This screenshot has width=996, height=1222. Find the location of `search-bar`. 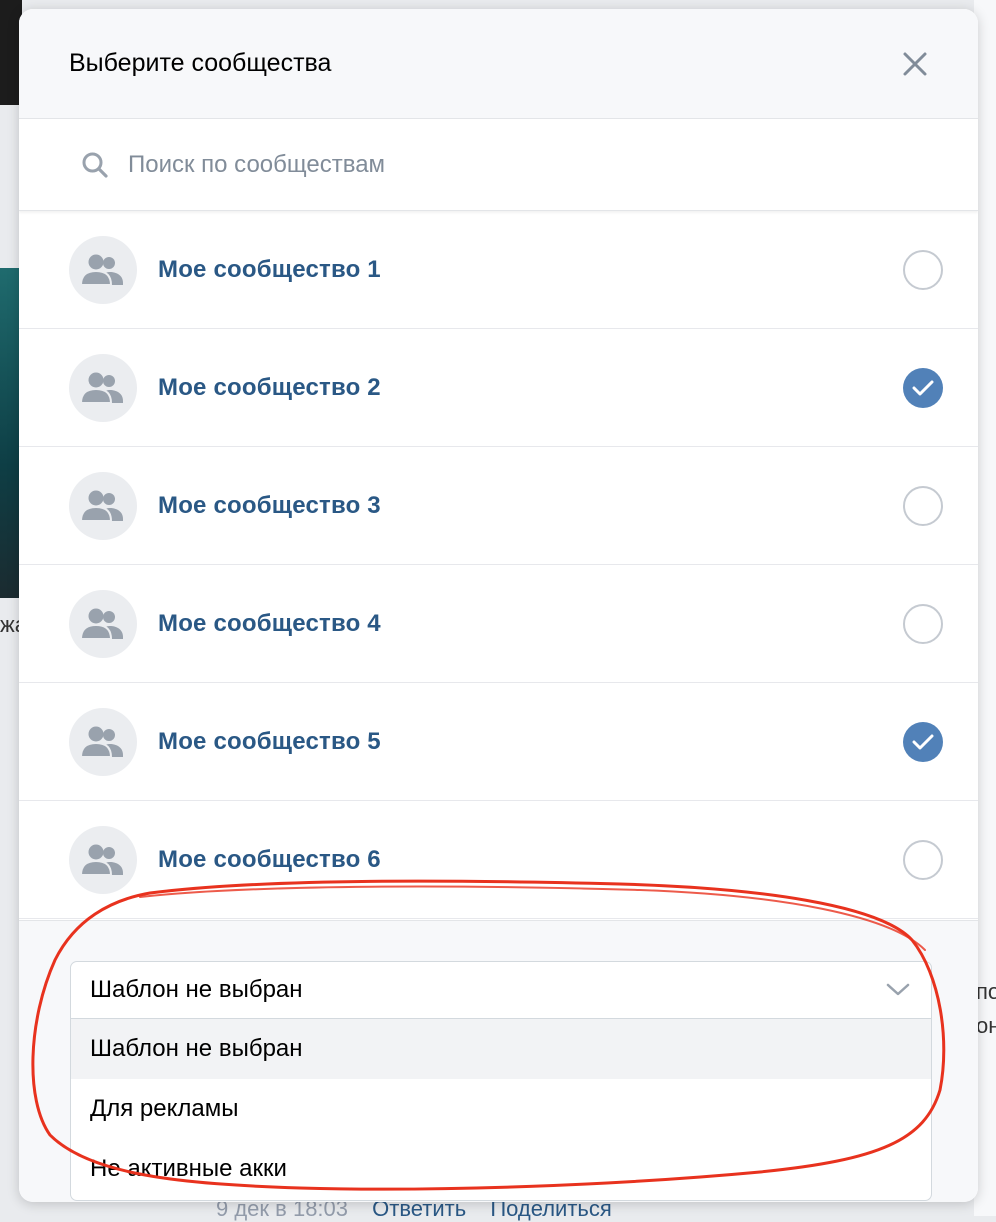

search-bar is located at coordinates (498, 165).